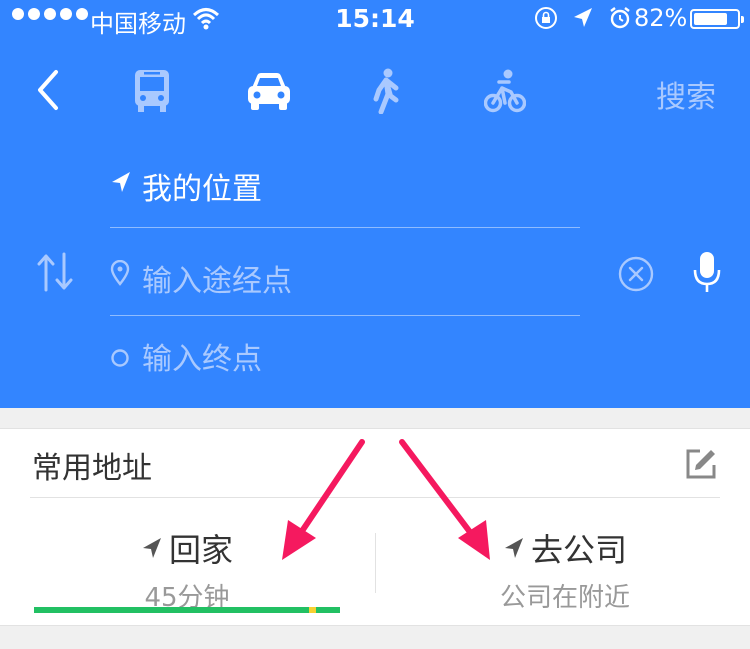  I want to click on work-label: 去公司, so click(578, 550).